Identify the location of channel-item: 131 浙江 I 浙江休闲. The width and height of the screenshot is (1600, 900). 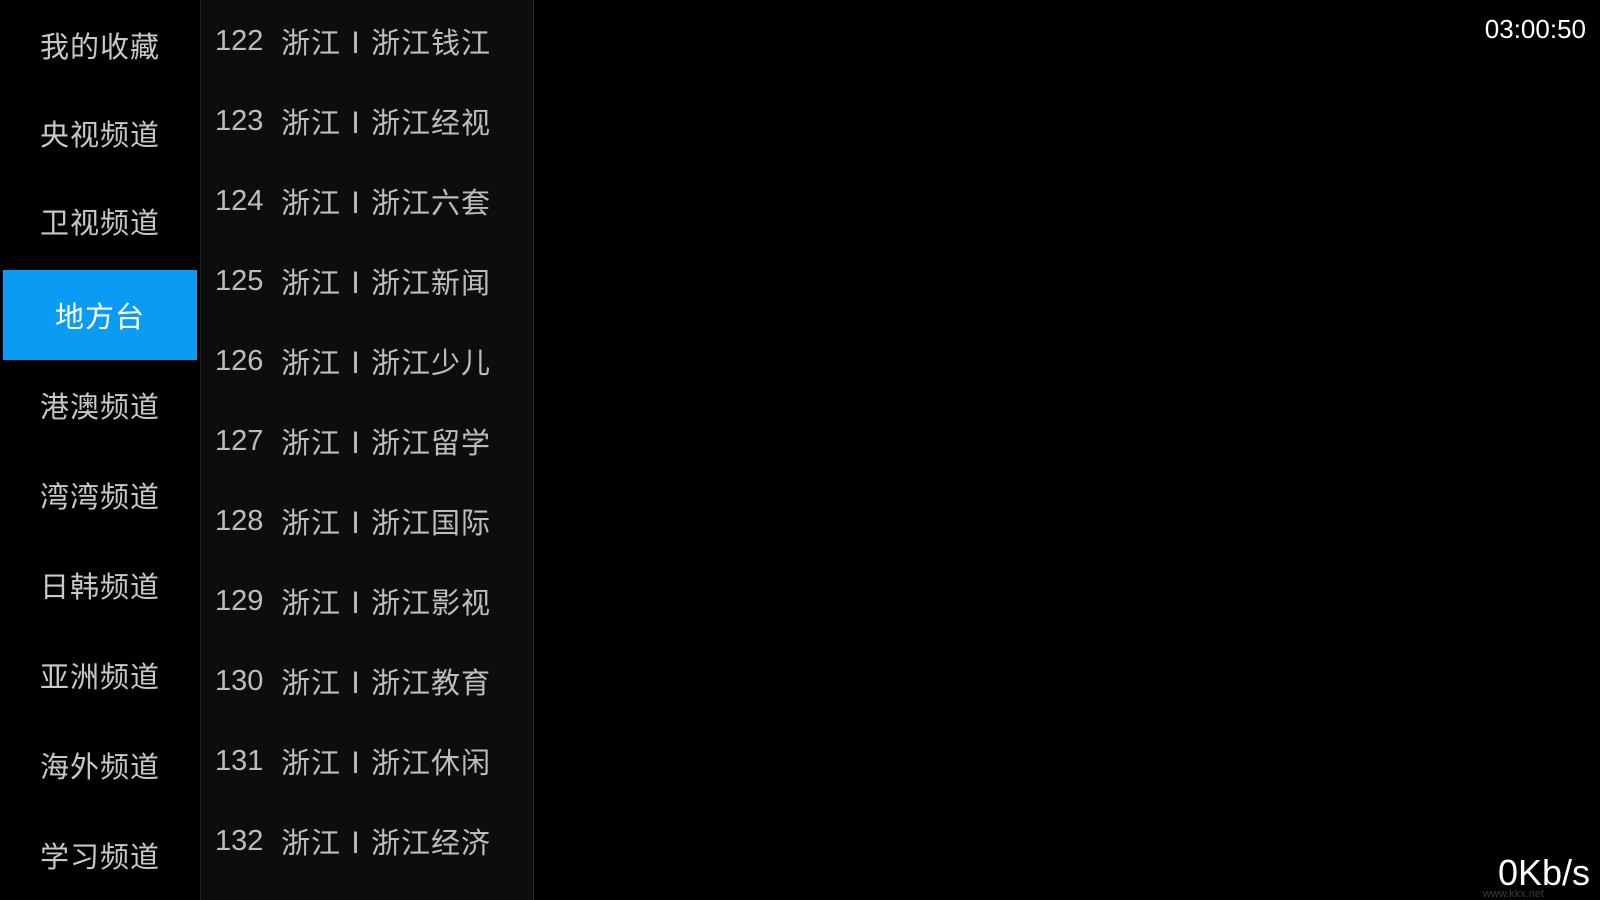
(370, 761).